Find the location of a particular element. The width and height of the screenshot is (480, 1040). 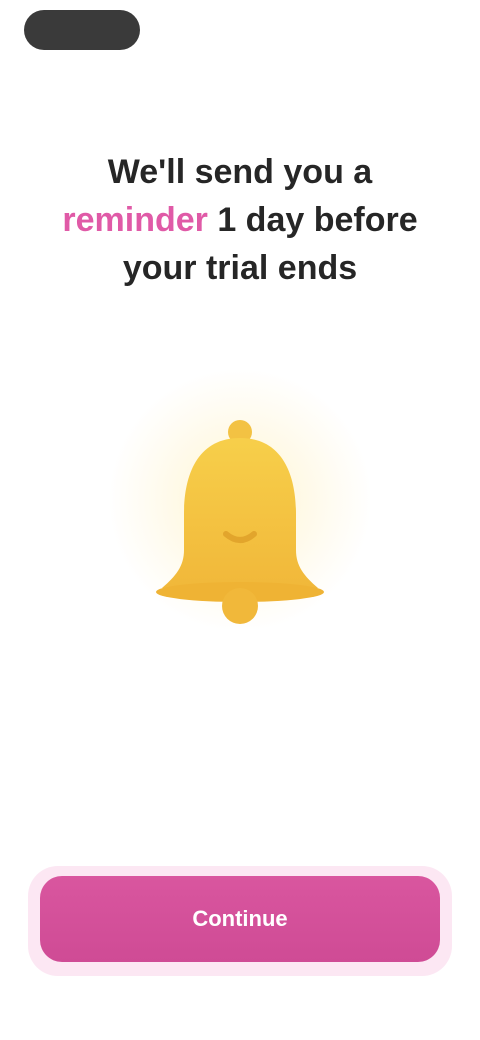

back-button is located at coordinates (82, 30).